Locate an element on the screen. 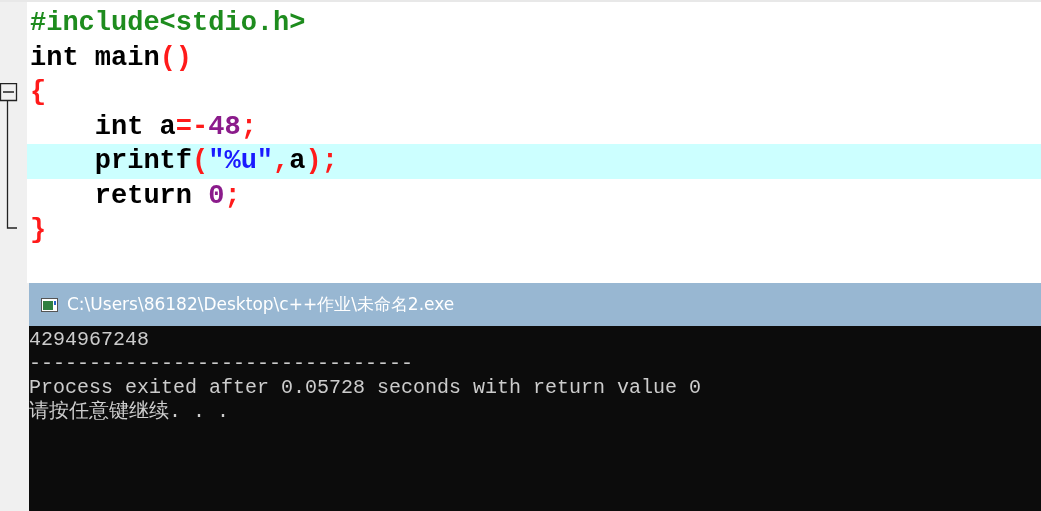 The image size is (1041, 511). fold-marker-drawing is located at coordinates (9, 156).